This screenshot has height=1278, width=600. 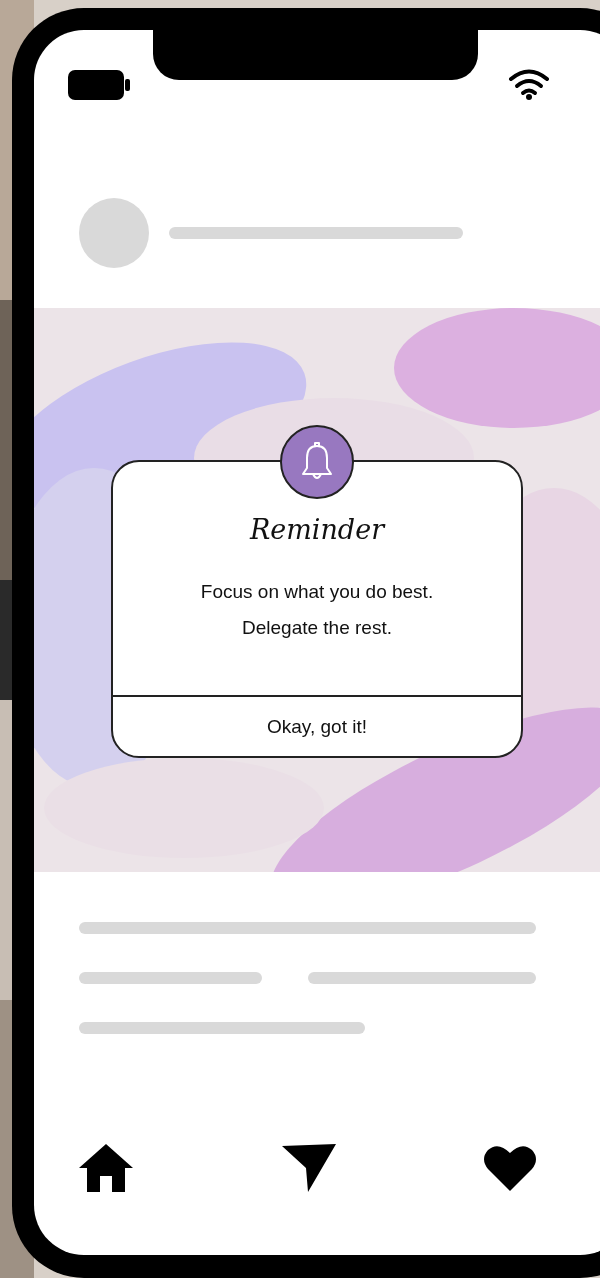 What do you see at coordinates (317, 726) in the screenshot?
I see `confirm-button: Okay, got it!` at bounding box center [317, 726].